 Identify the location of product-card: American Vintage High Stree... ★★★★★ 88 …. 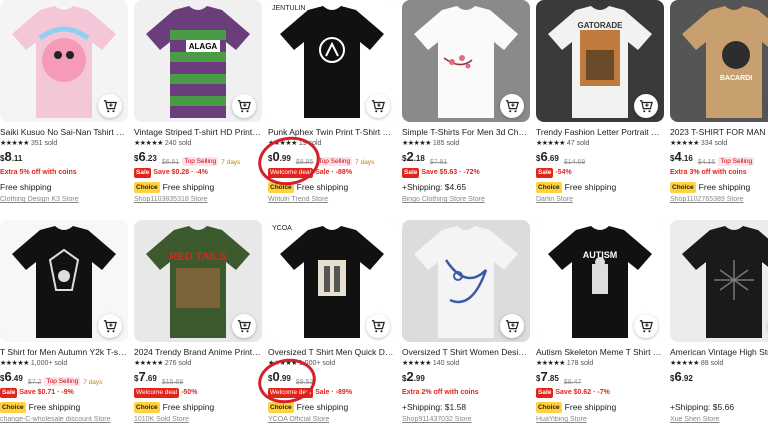
(719, 325).